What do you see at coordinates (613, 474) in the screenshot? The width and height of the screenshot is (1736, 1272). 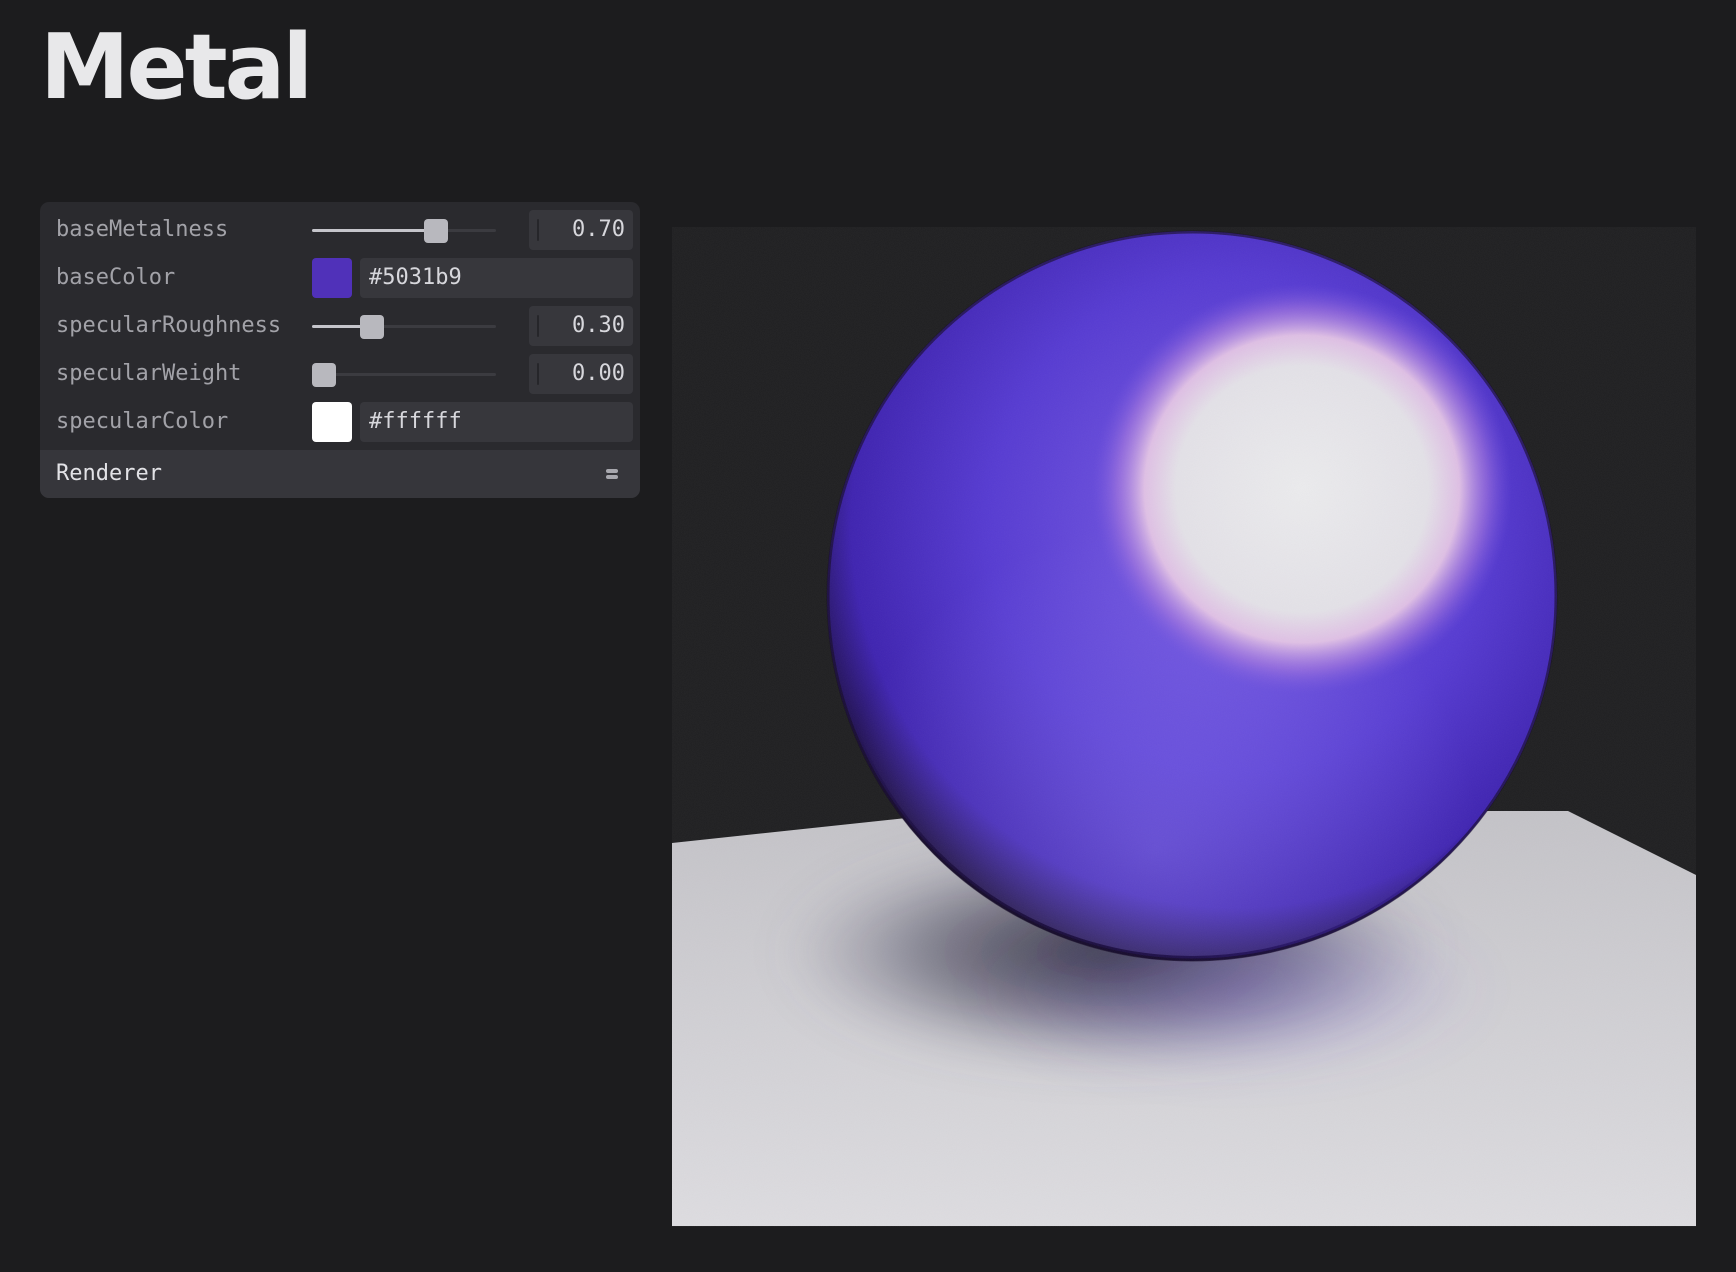 I see `collapse-icon` at bounding box center [613, 474].